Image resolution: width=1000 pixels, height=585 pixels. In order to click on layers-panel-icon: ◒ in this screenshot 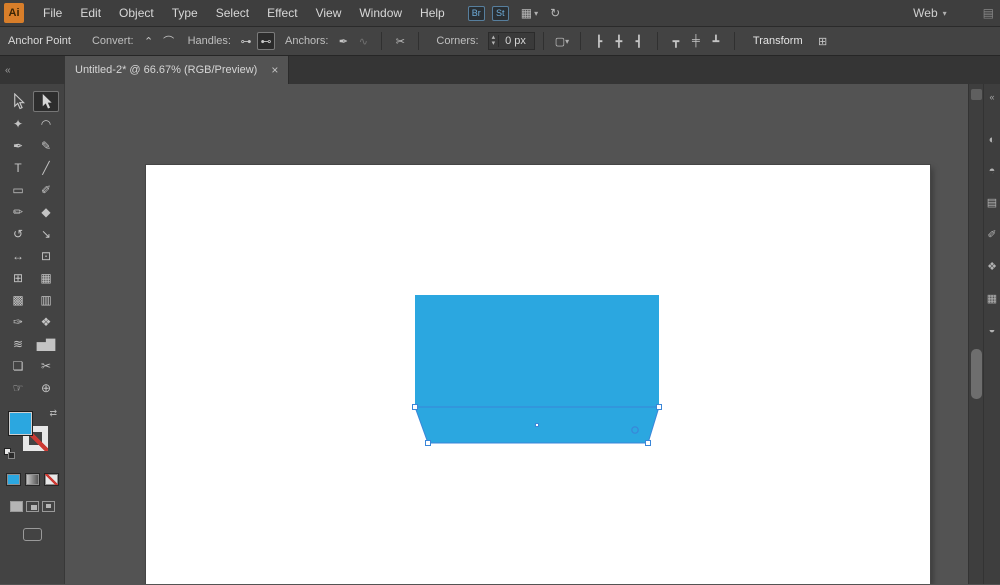, I will do `click(992, 330)`.